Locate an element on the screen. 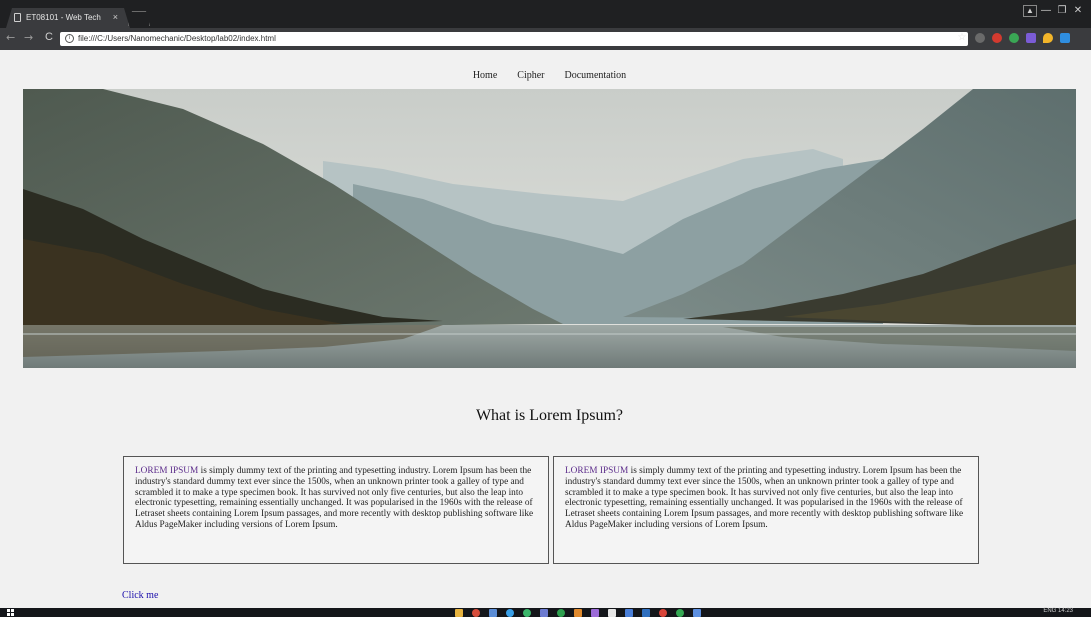 Image resolution: width=1091 pixels, height=617 pixels. click-me-link: Click me is located at coordinates (140, 595).